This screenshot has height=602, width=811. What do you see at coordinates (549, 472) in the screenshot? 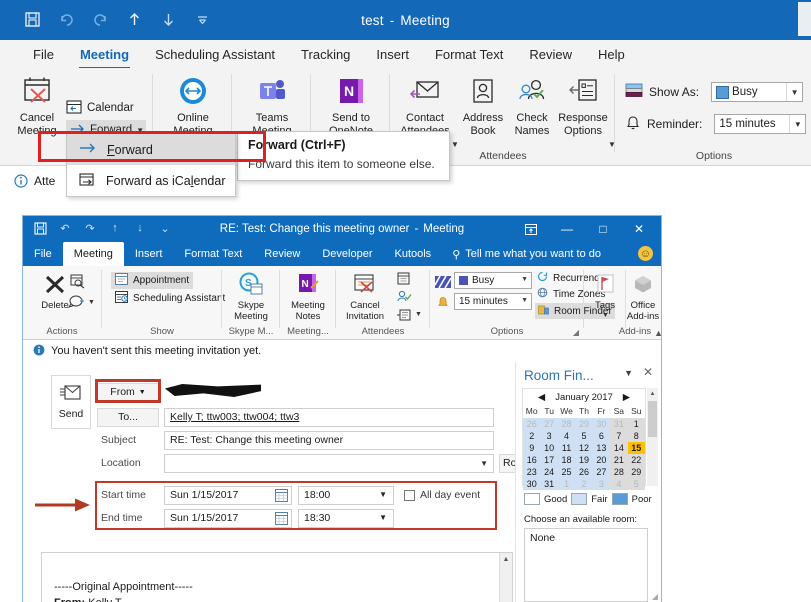
I see `calendar-day: 24` at bounding box center [549, 472].